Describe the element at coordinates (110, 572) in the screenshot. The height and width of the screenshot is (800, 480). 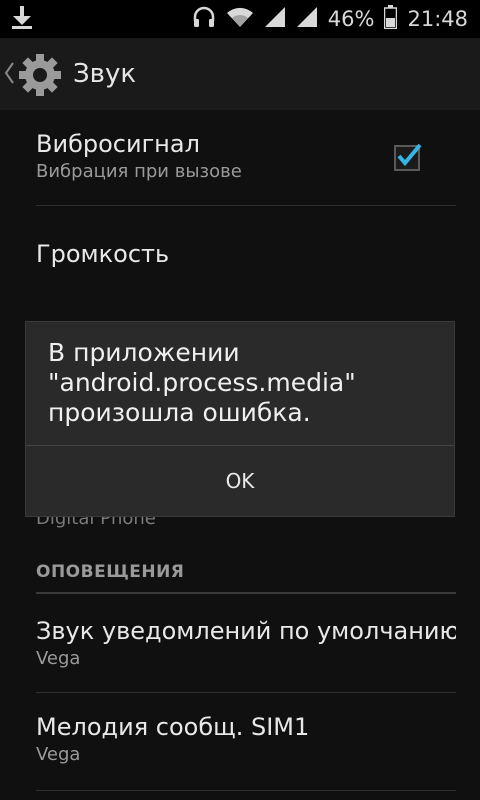
I see `section-header: ОПОВЕЩЕНИЯ` at that location.